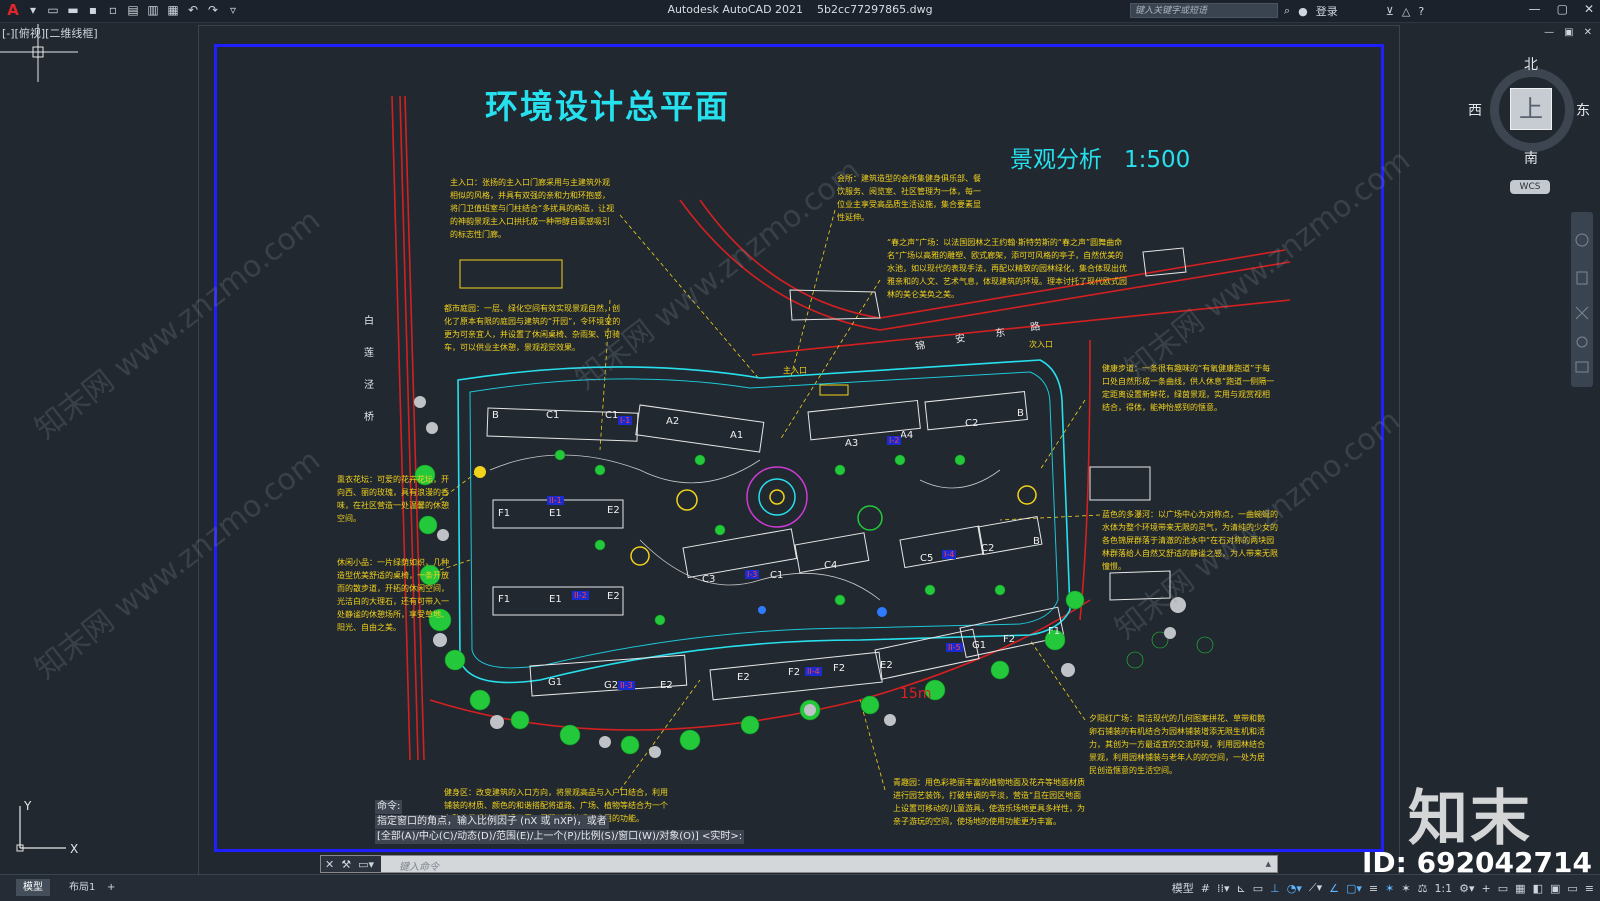  I want to click on clean-screen-icon: ▭, so click(1572, 888).